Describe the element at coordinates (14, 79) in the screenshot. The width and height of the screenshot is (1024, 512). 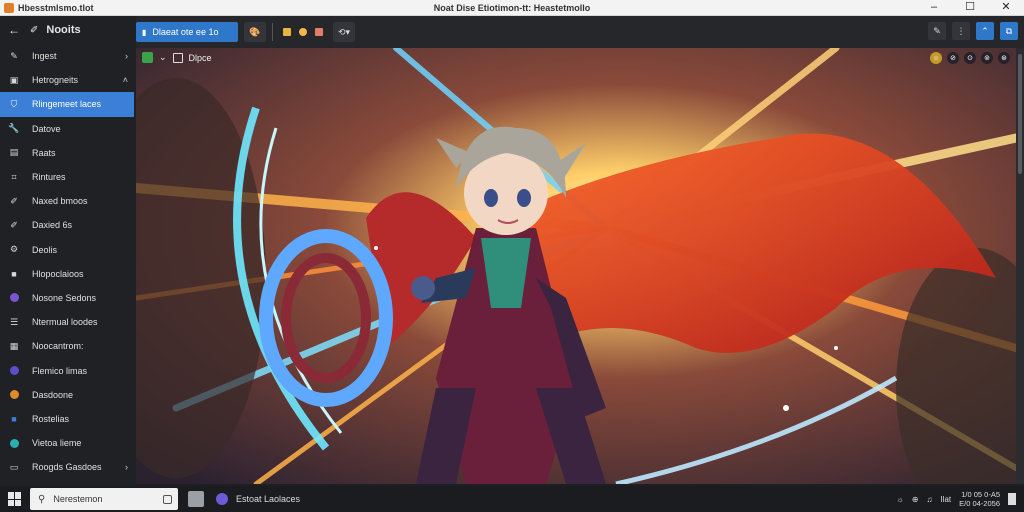
I see `image-icon: ▣` at that location.